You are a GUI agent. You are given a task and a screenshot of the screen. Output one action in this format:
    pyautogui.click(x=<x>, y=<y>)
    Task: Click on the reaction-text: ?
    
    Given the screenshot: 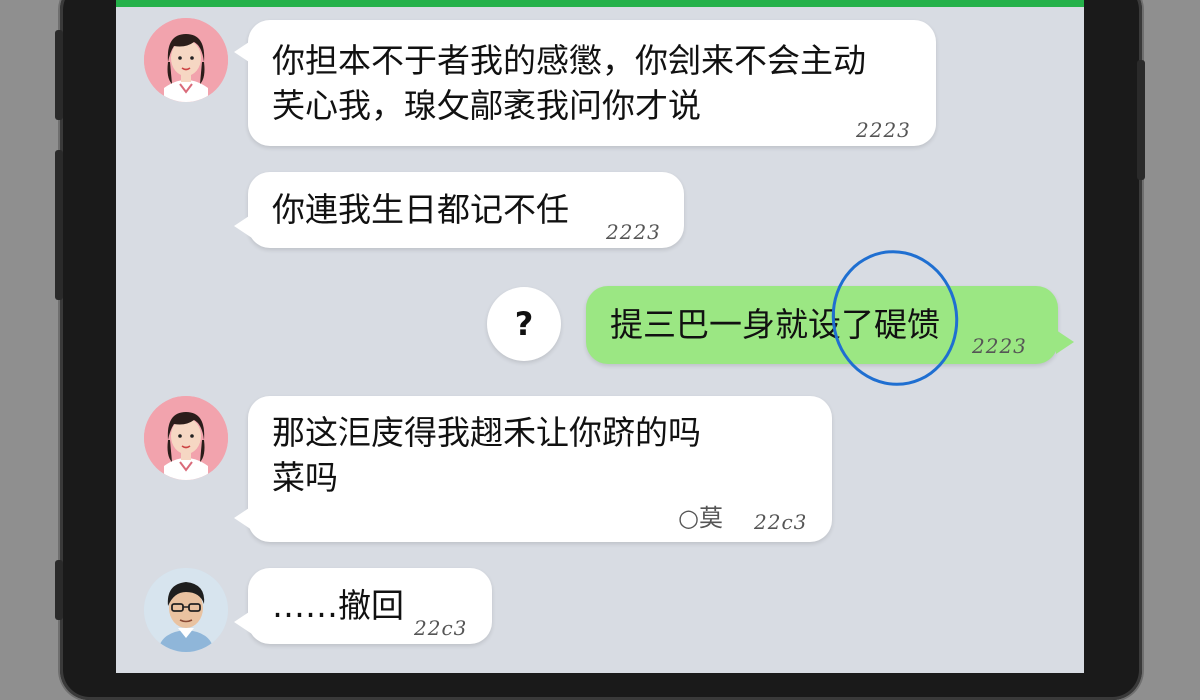 What is the action you would take?
    pyautogui.click(x=524, y=324)
    